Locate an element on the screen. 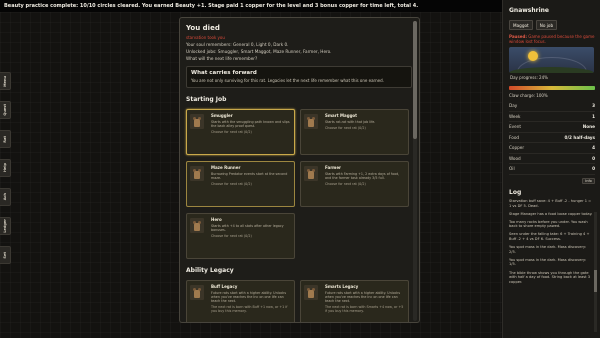  job-name: Smart Maggot is located at coordinates (341, 115).